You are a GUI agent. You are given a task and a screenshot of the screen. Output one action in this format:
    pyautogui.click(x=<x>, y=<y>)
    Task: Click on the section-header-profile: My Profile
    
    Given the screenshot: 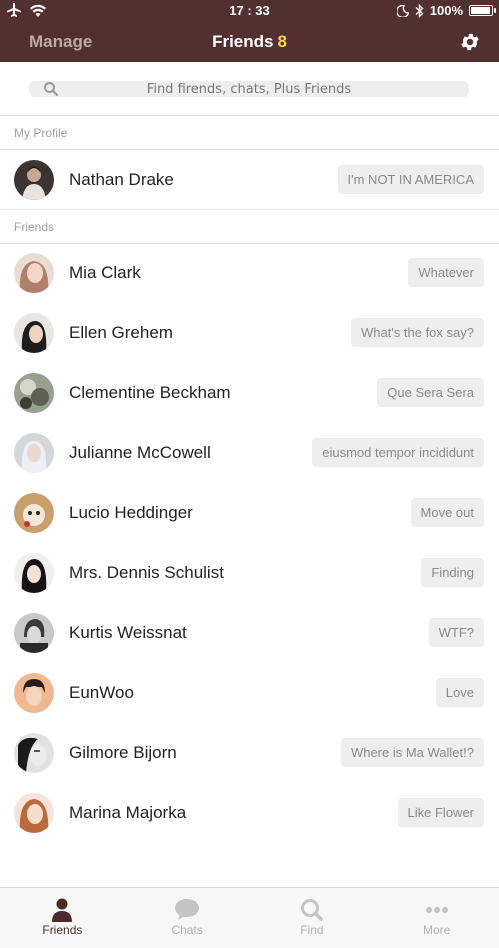 What is the action you would take?
    pyautogui.click(x=249, y=133)
    